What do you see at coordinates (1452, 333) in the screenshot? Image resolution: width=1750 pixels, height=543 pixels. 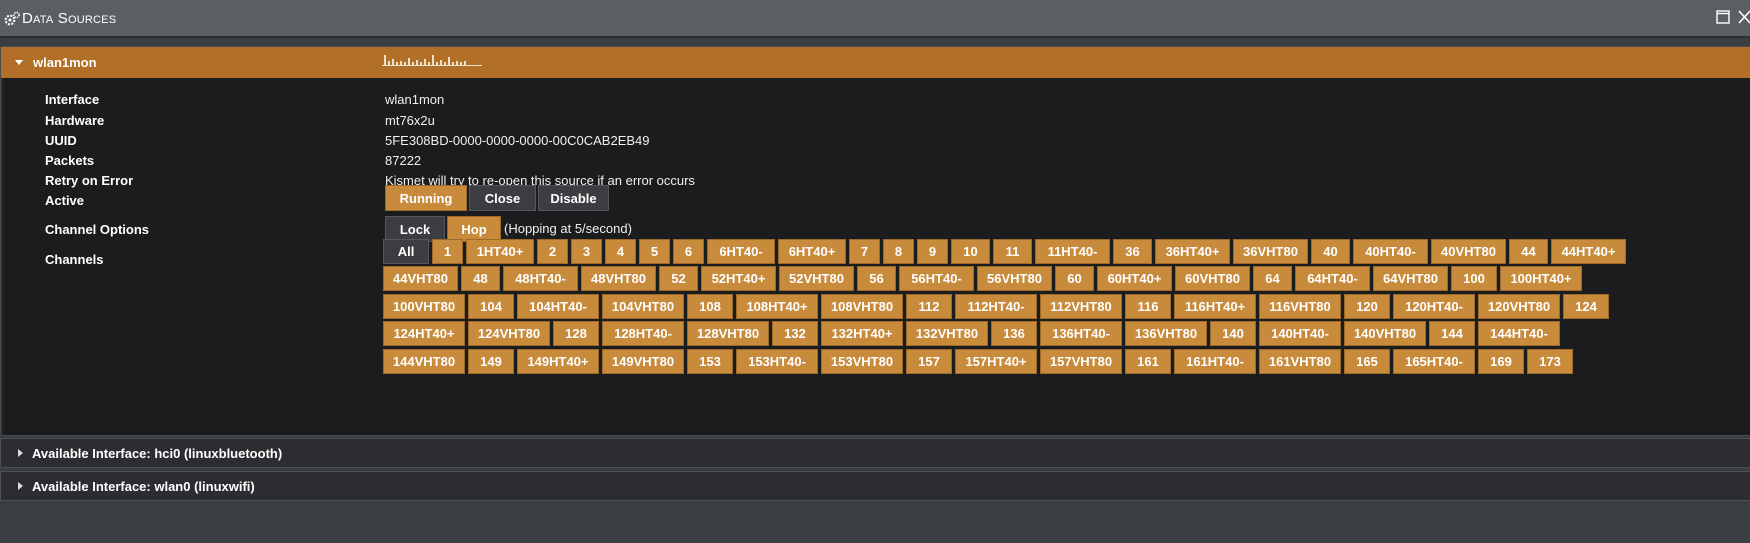 I see `channel-button: 144` at bounding box center [1452, 333].